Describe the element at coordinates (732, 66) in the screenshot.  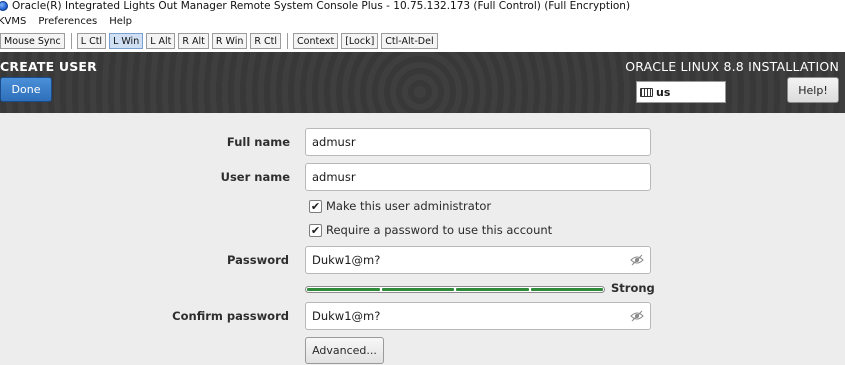
I see `product-title: ORACLE LINUX 8.8 INSTALLATION` at that location.